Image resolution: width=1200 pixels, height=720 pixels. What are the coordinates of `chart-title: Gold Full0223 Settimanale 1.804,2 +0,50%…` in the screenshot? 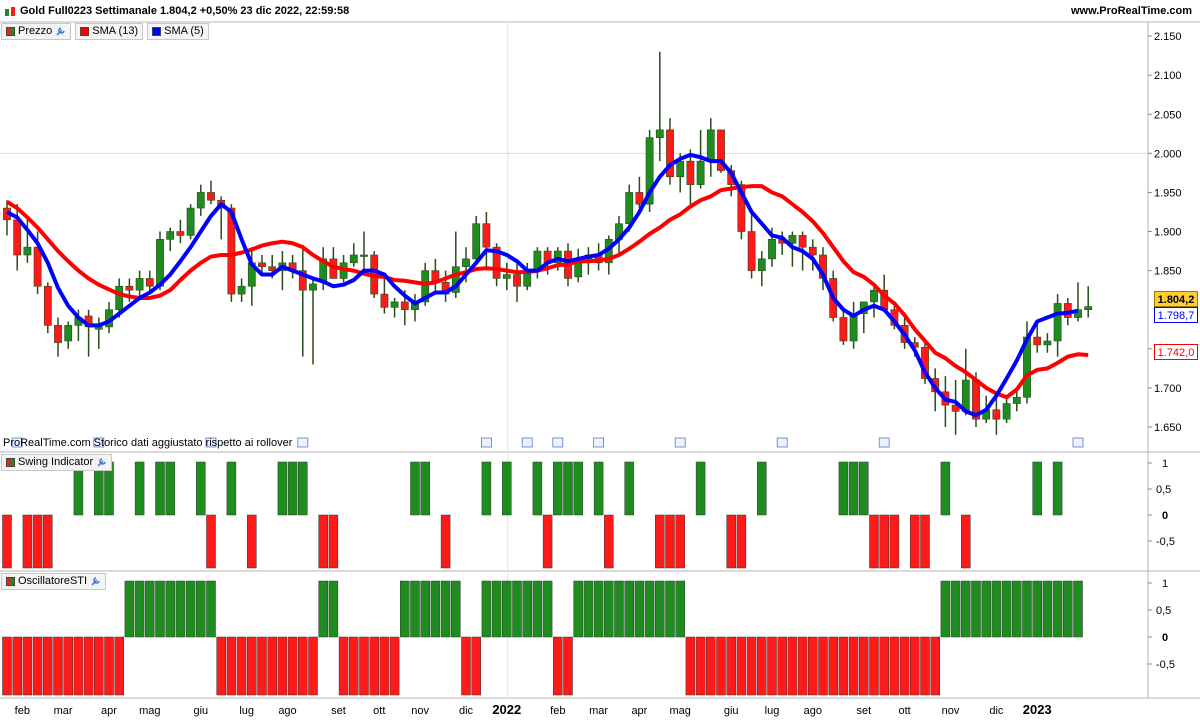 It's located at (185, 11).